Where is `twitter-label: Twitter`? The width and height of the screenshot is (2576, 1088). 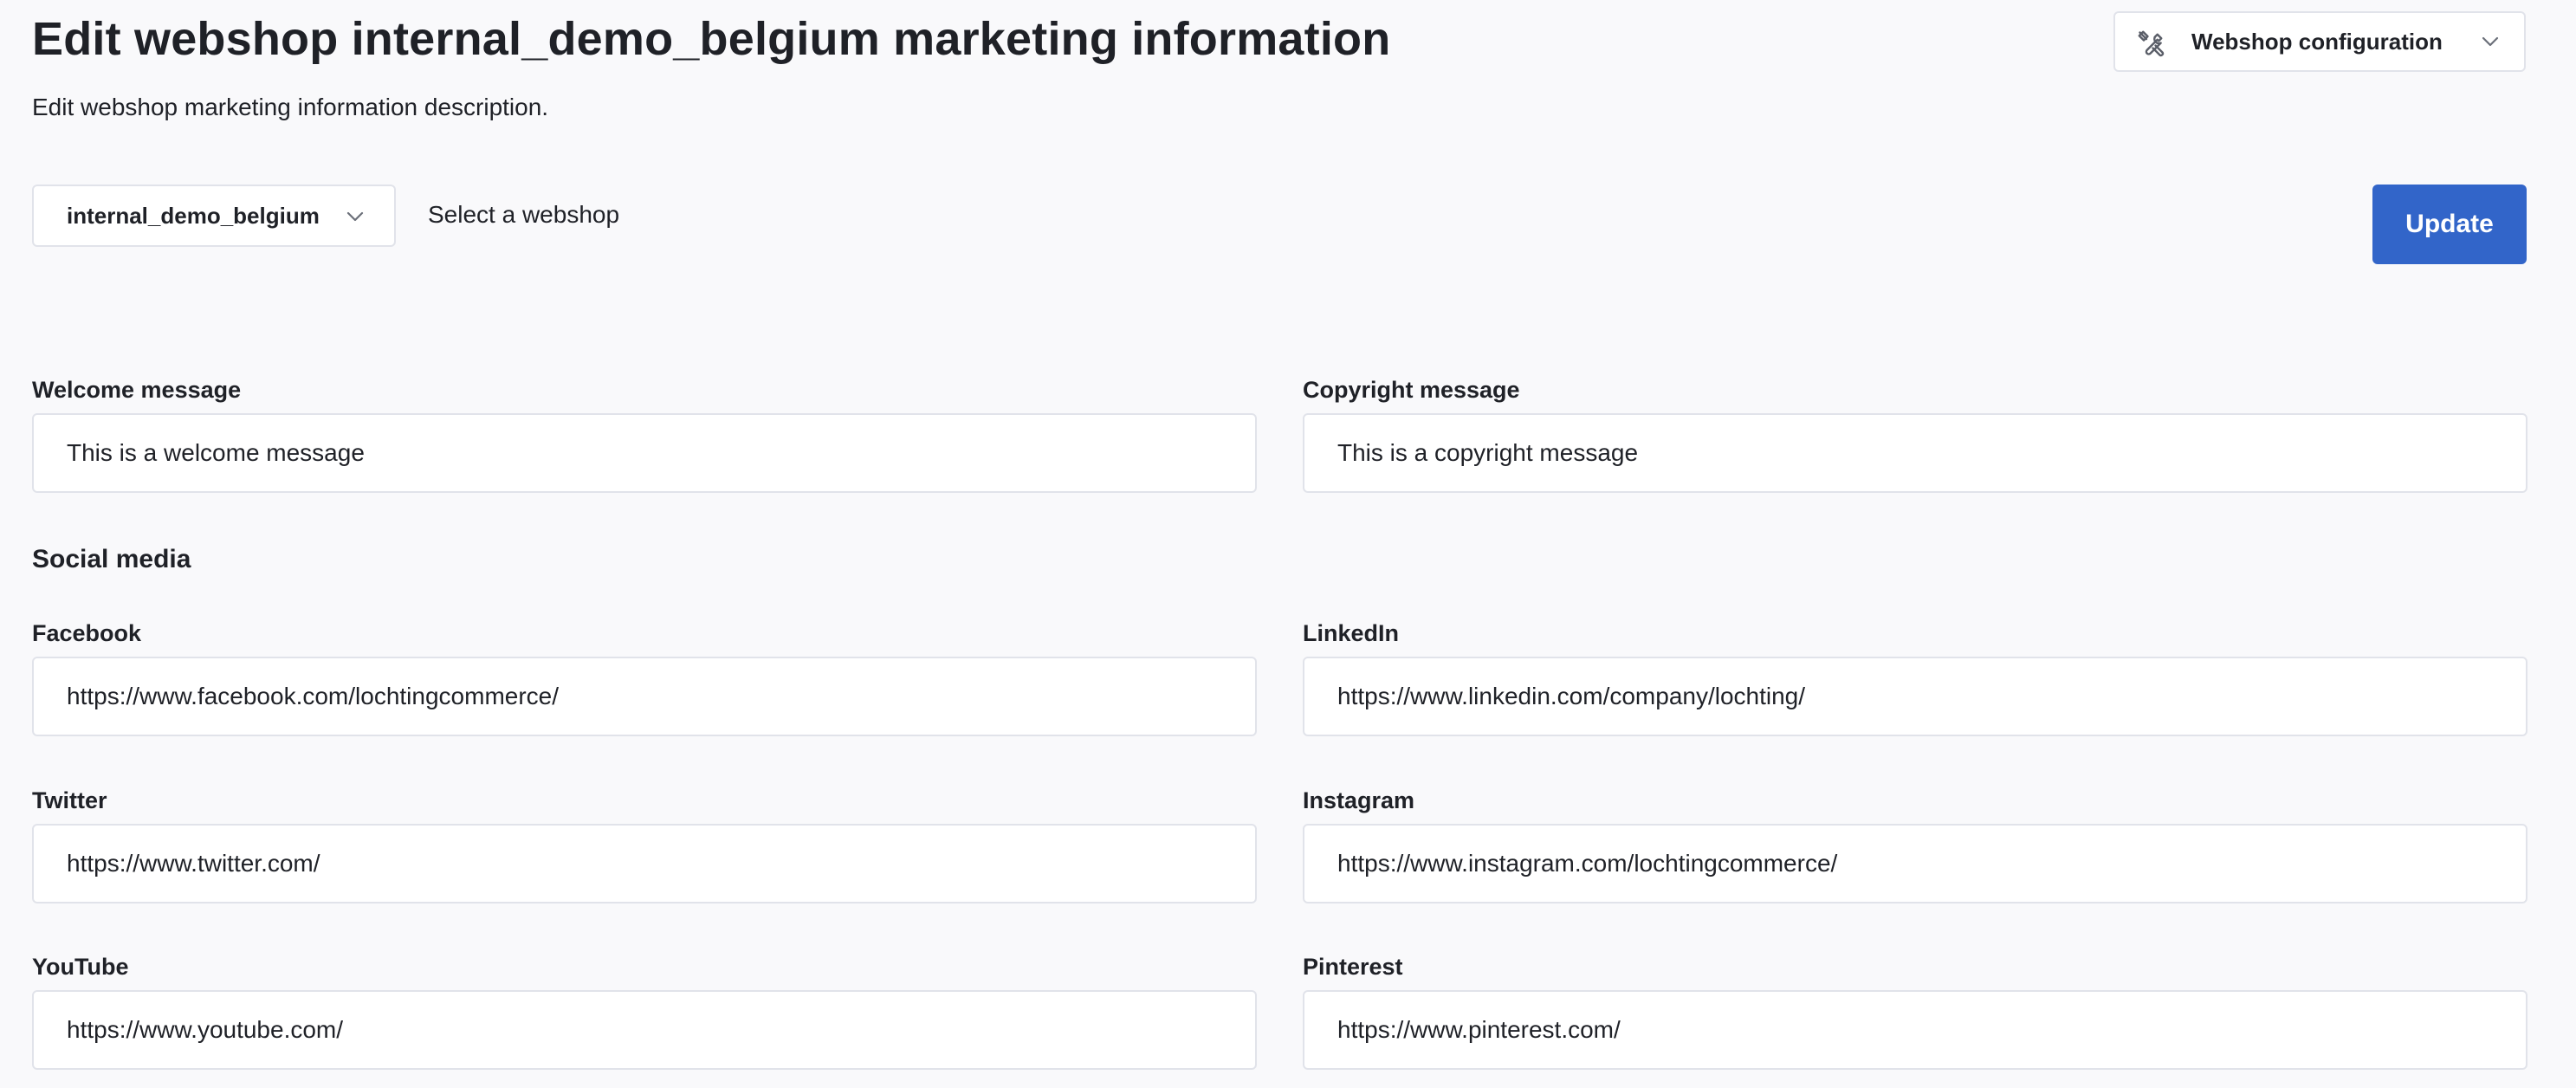
twitter-label: Twitter is located at coordinates (69, 800).